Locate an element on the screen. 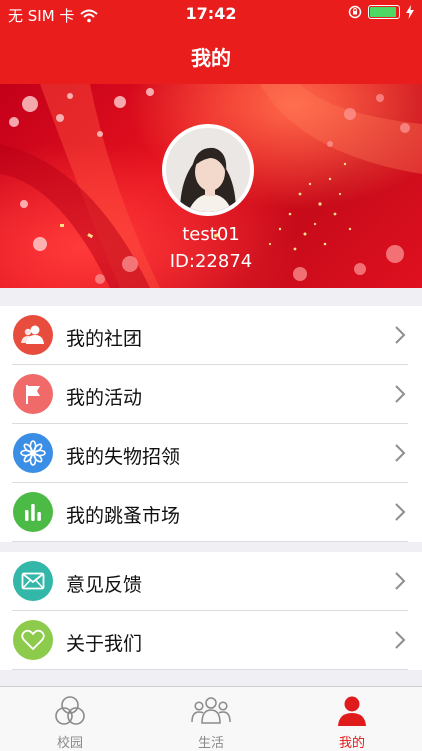  bars-icon is located at coordinates (33, 512).